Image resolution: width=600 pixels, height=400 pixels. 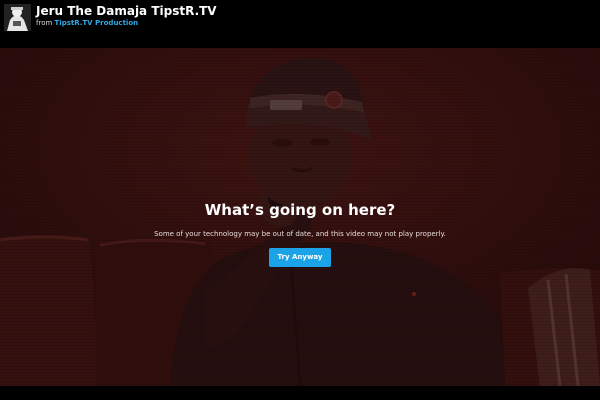 What do you see at coordinates (300, 393) in the screenshot?
I see `player-bottom-bar` at bounding box center [300, 393].